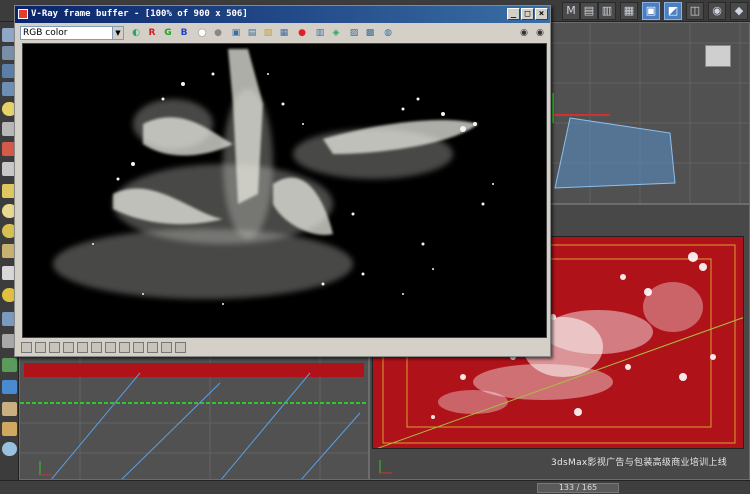 The image size is (750, 494). What do you see at coordinates (388, 33) in the screenshot?
I see `lens-effects-icon: ◍` at bounding box center [388, 33].